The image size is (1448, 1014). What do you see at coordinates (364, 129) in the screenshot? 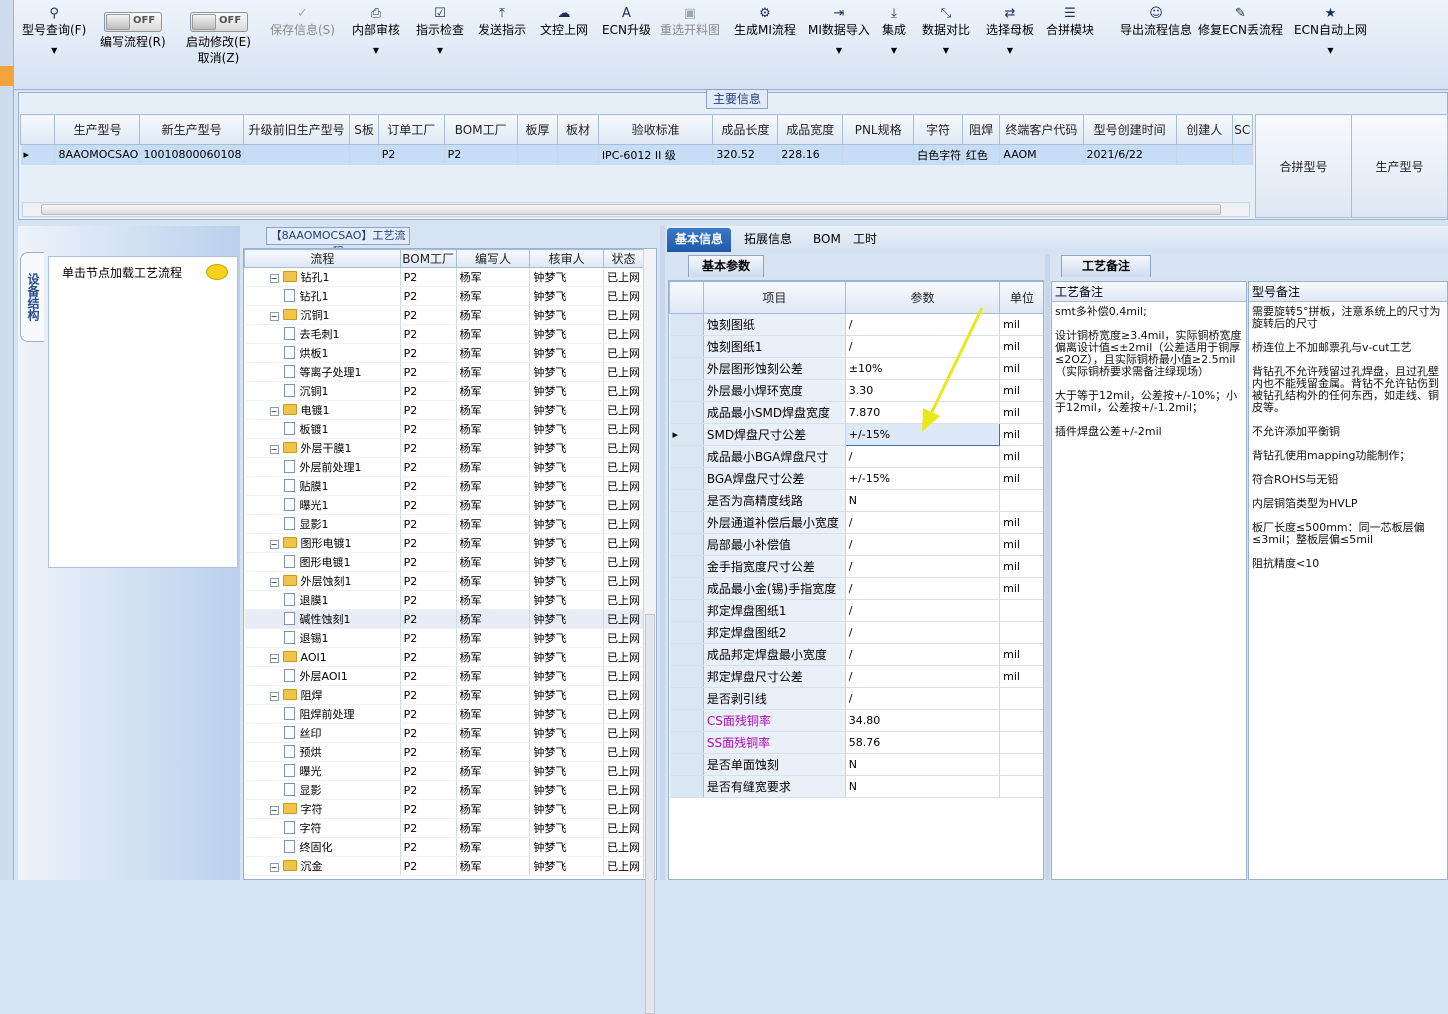
I see `column-header: S板` at bounding box center [364, 129].